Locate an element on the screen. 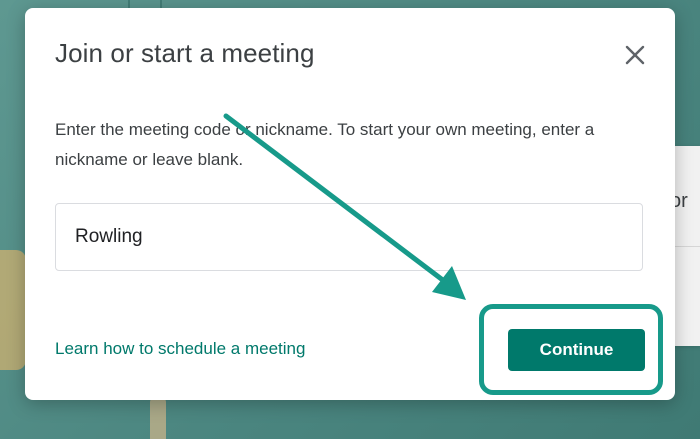 Image resolution: width=700 pixels, height=439 pixels. close-icon is located at coordinates (635, 55).